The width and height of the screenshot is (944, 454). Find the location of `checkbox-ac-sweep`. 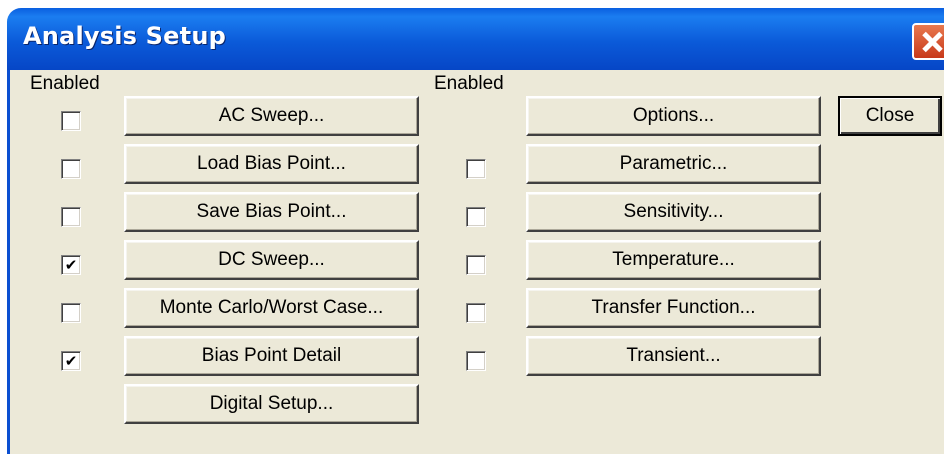

checkbox-ac-sweep is located at coordinates (71, 121).